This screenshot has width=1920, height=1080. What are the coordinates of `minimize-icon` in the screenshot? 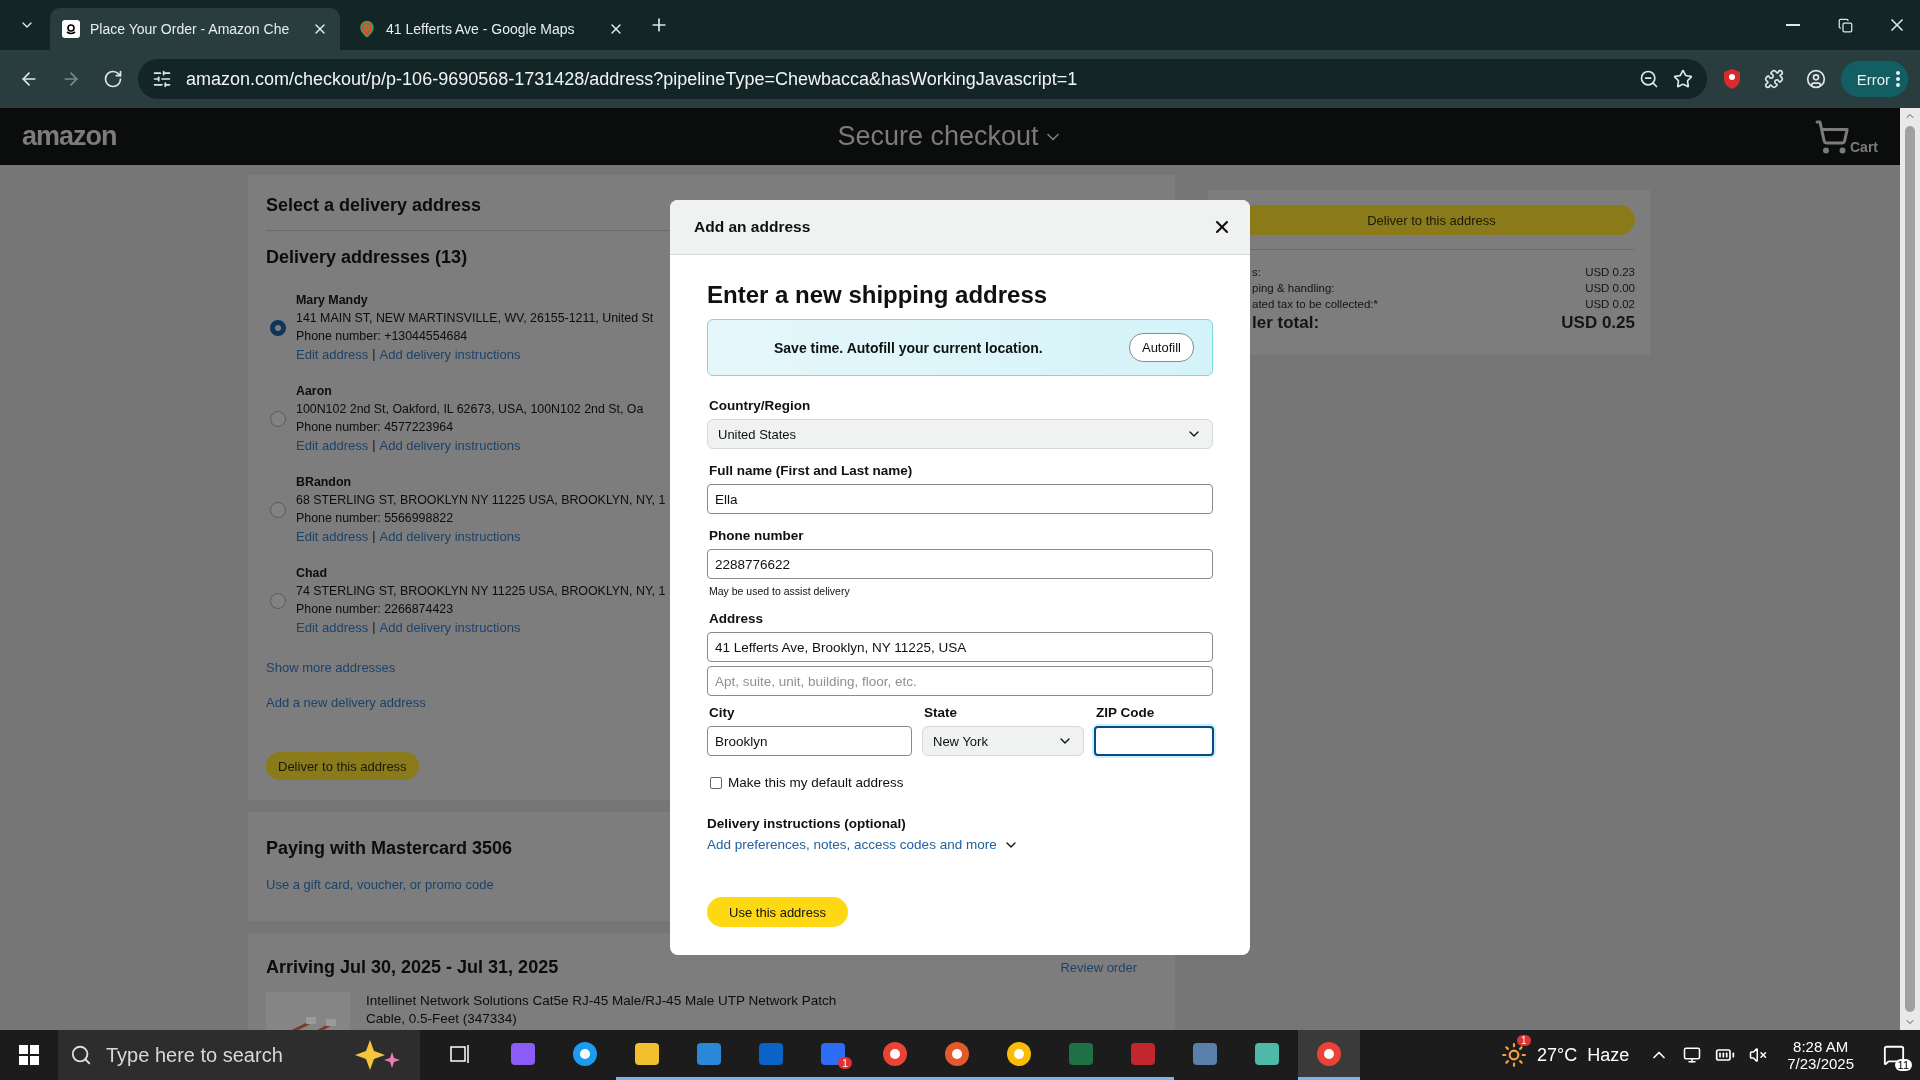 It's located at (1793, 25).